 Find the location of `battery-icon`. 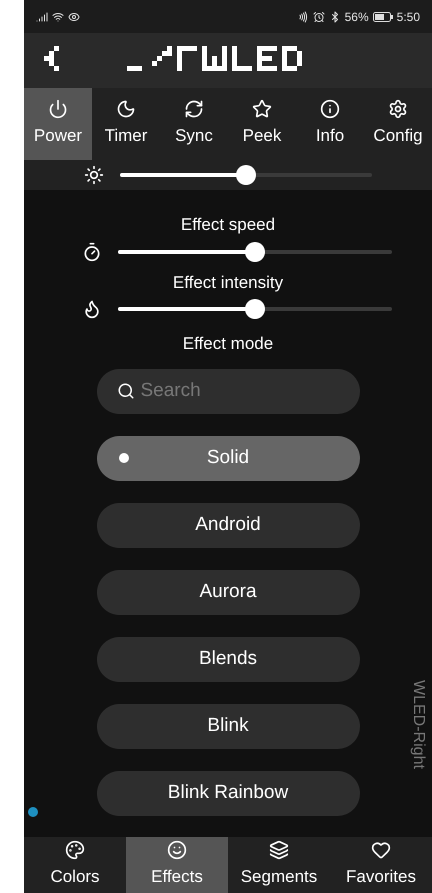

battery-icon is located at coordinates (382, 17).